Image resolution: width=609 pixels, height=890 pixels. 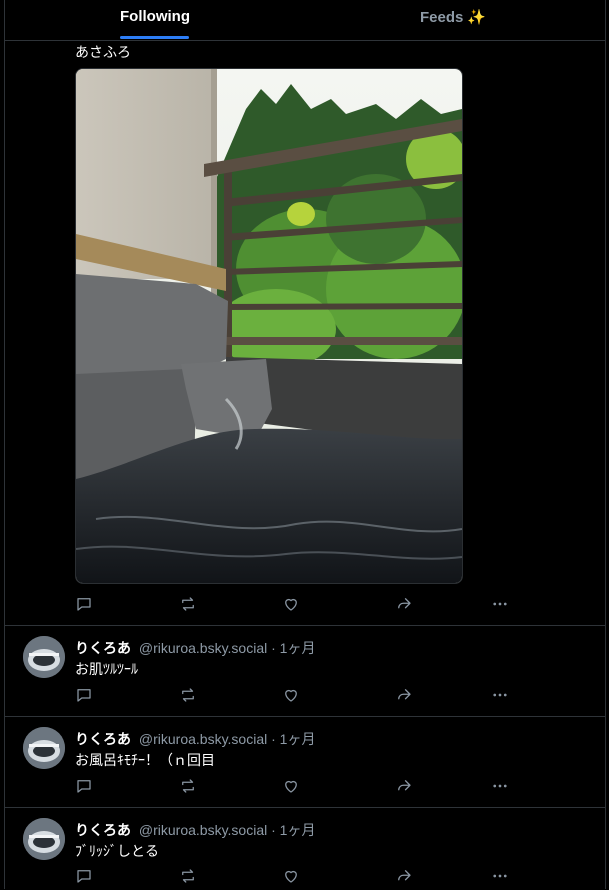 I want to click on tab-feeds-label: Feeds, so click(x=442, y=17).